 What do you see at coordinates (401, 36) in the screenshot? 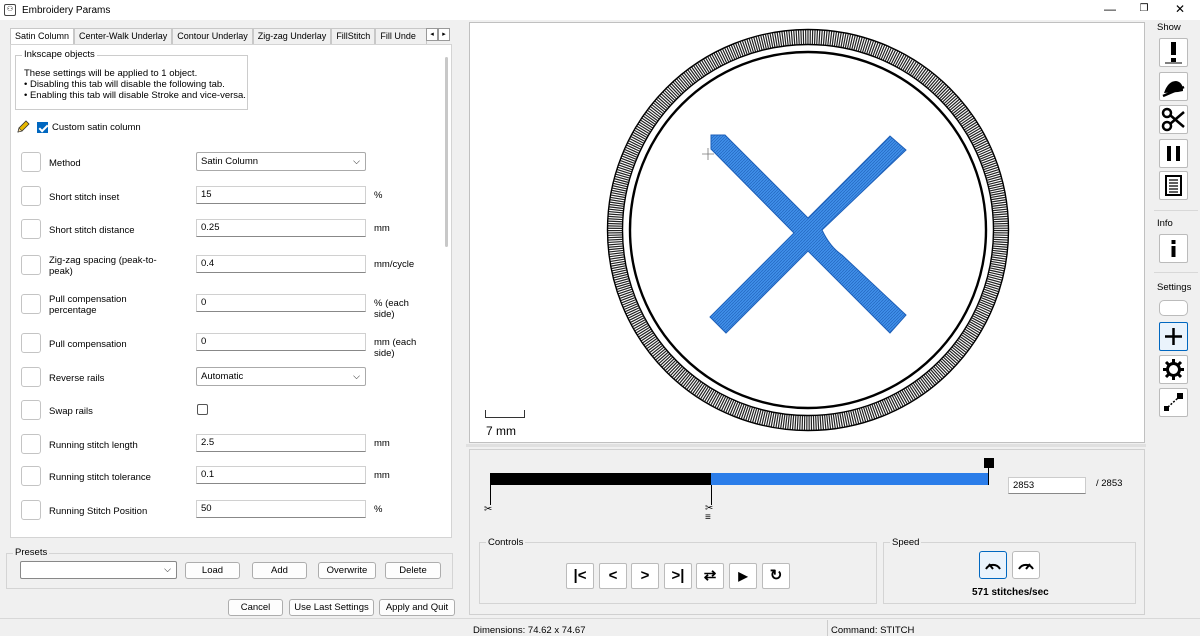
I see `tab-fill-underlay: Fill Unde` at bounding box center [401, 36].